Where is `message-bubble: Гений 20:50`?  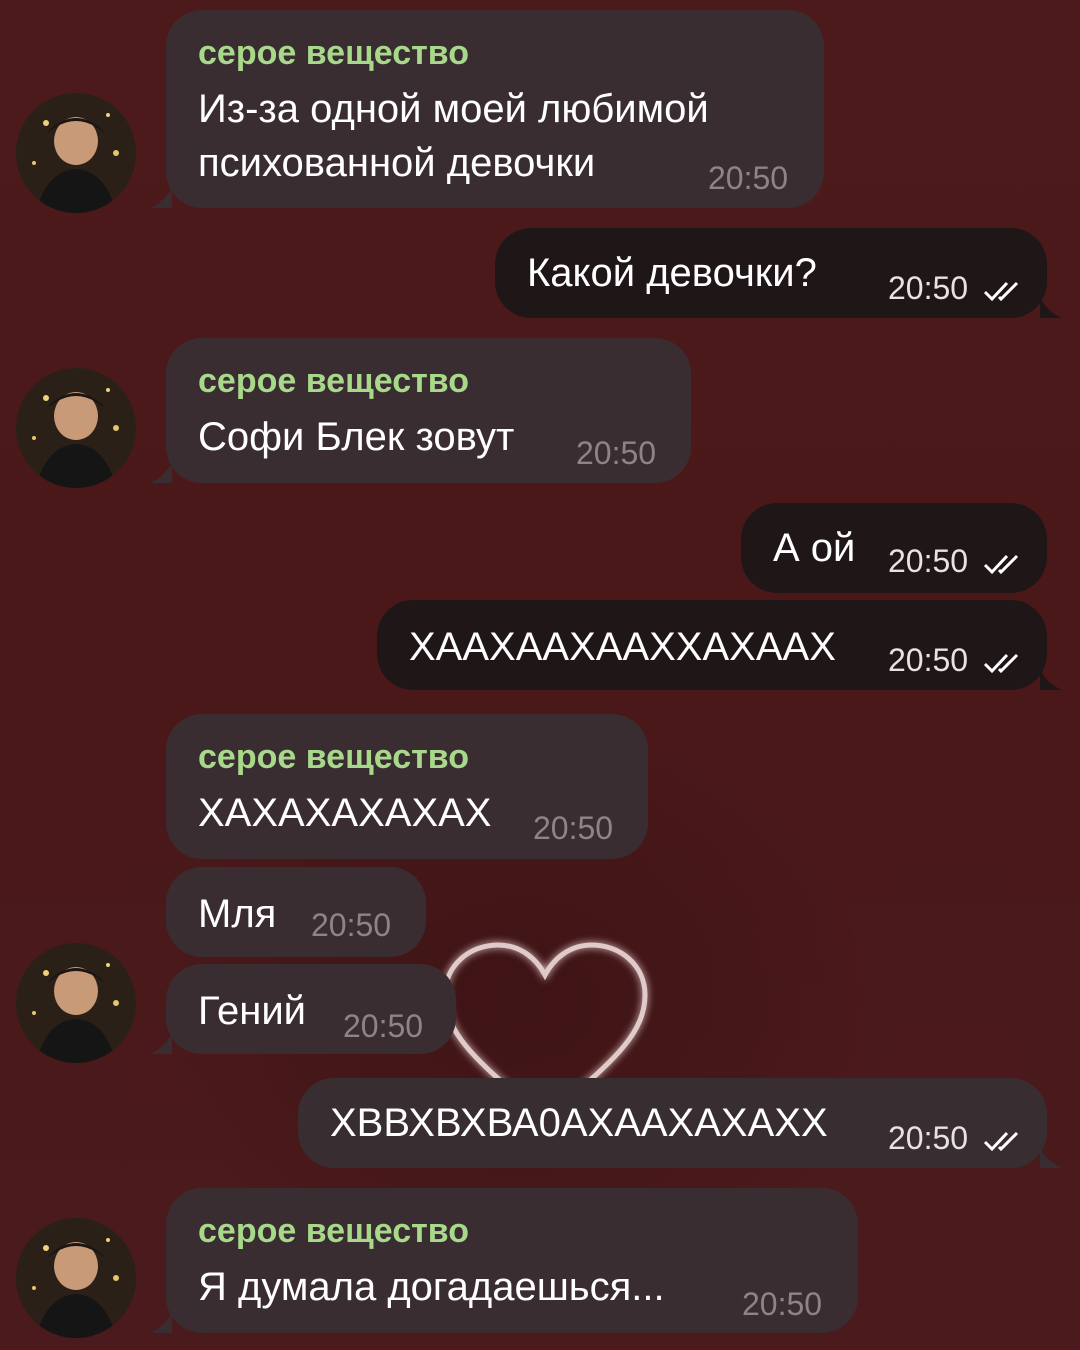
message-bubble: Гений 20:50 is located at coordinates (311, 1009).